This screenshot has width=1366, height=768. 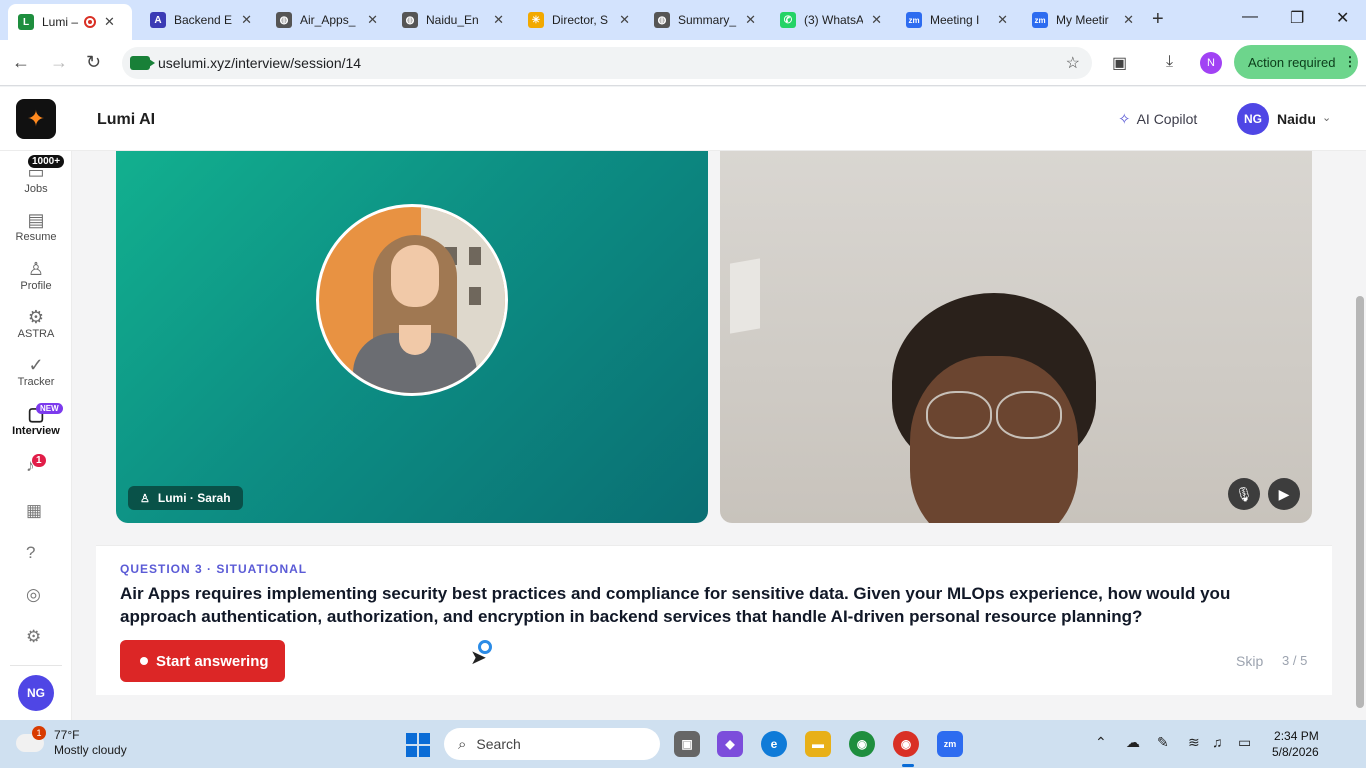 I want to click on edge-icon: e, so click(x=774, y=744).